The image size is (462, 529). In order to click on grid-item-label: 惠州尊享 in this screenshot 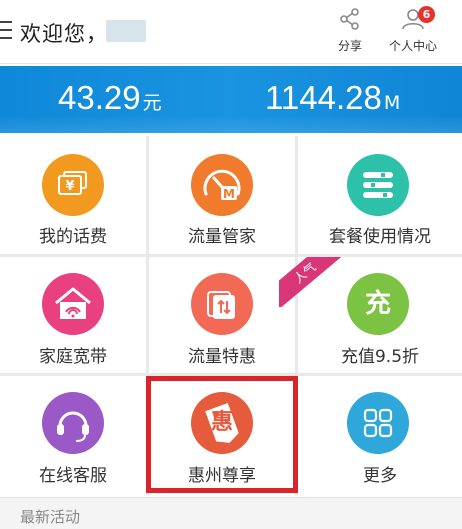, I will do `click(222, 476)`.